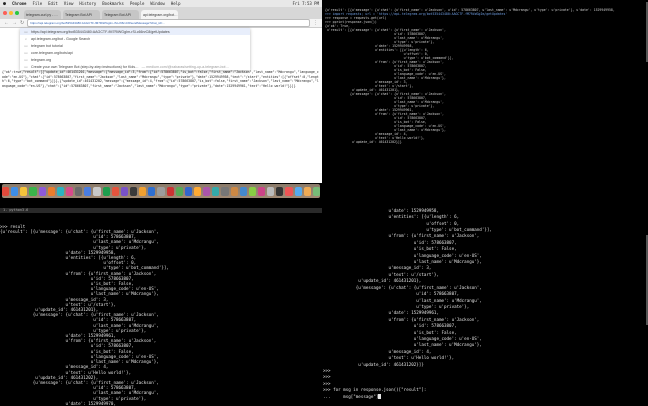 This screenshot has height=406, width=648. What do you see at coordinates (306, 3) in the screenshot?
I see `menu-clock: Fri 7:53 PM` at bounding box center [306, 3].